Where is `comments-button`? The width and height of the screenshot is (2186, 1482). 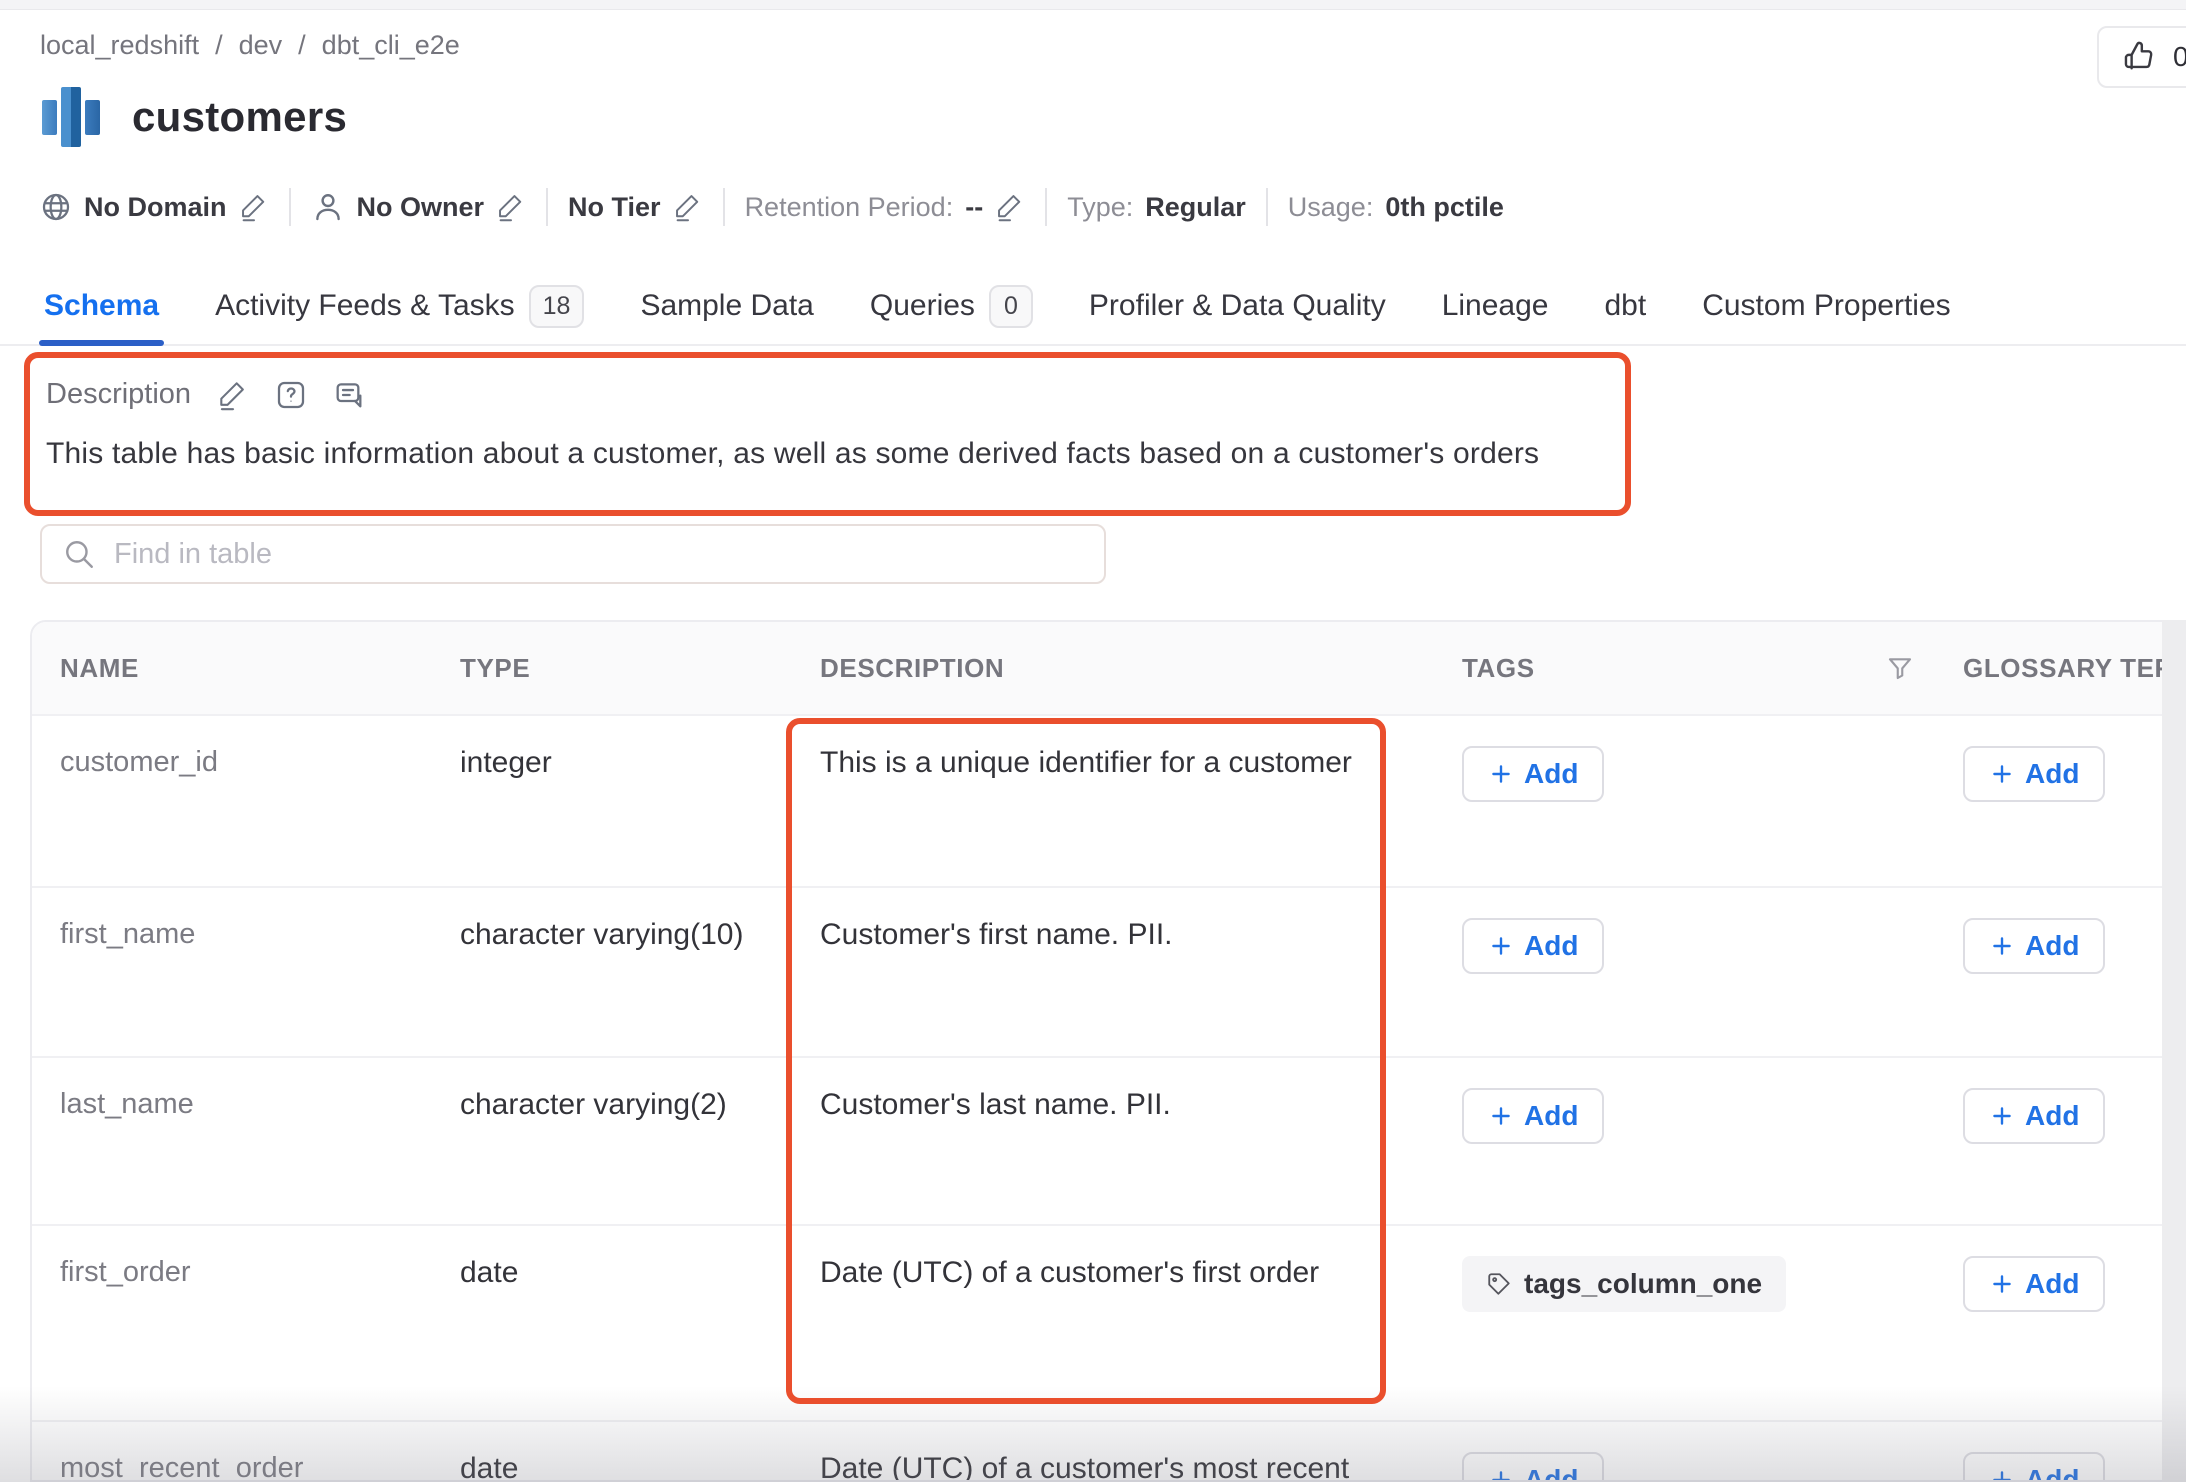
comments-button is located at coordinates (349, 395).